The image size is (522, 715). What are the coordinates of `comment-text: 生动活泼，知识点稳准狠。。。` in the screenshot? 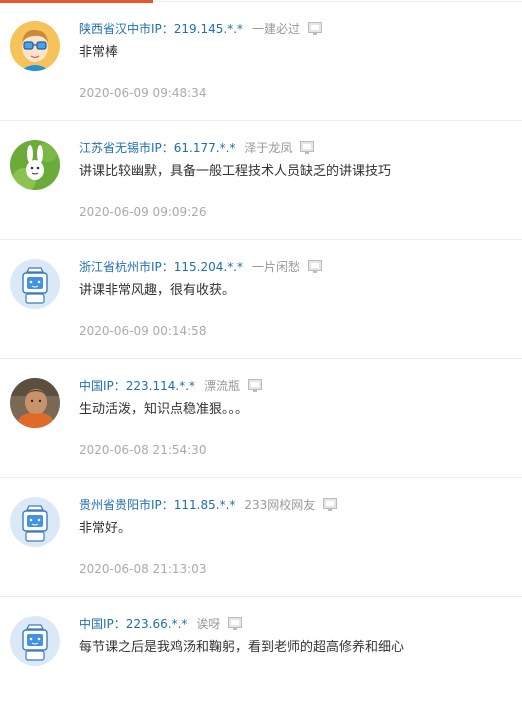 It's located at (164, 409).